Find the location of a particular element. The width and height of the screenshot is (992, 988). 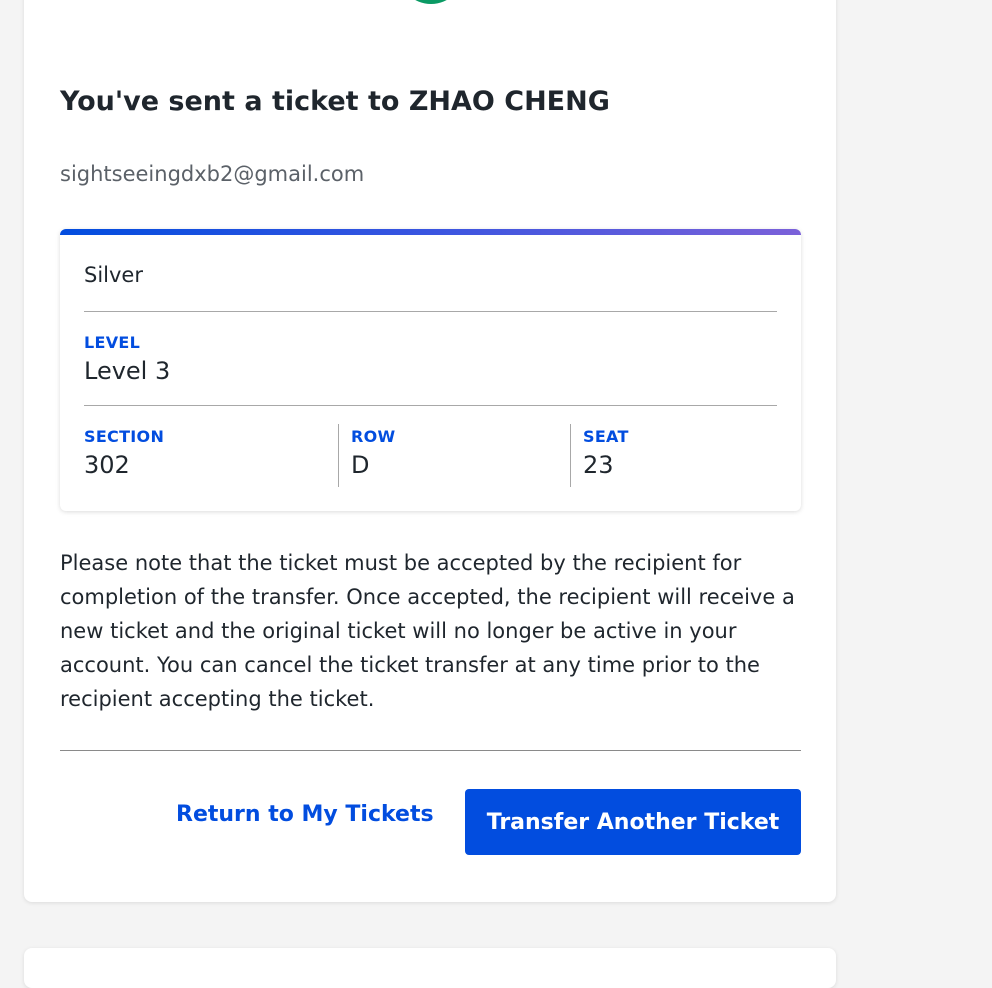

seat-label: SEAT is located at coordinates (606, 436).